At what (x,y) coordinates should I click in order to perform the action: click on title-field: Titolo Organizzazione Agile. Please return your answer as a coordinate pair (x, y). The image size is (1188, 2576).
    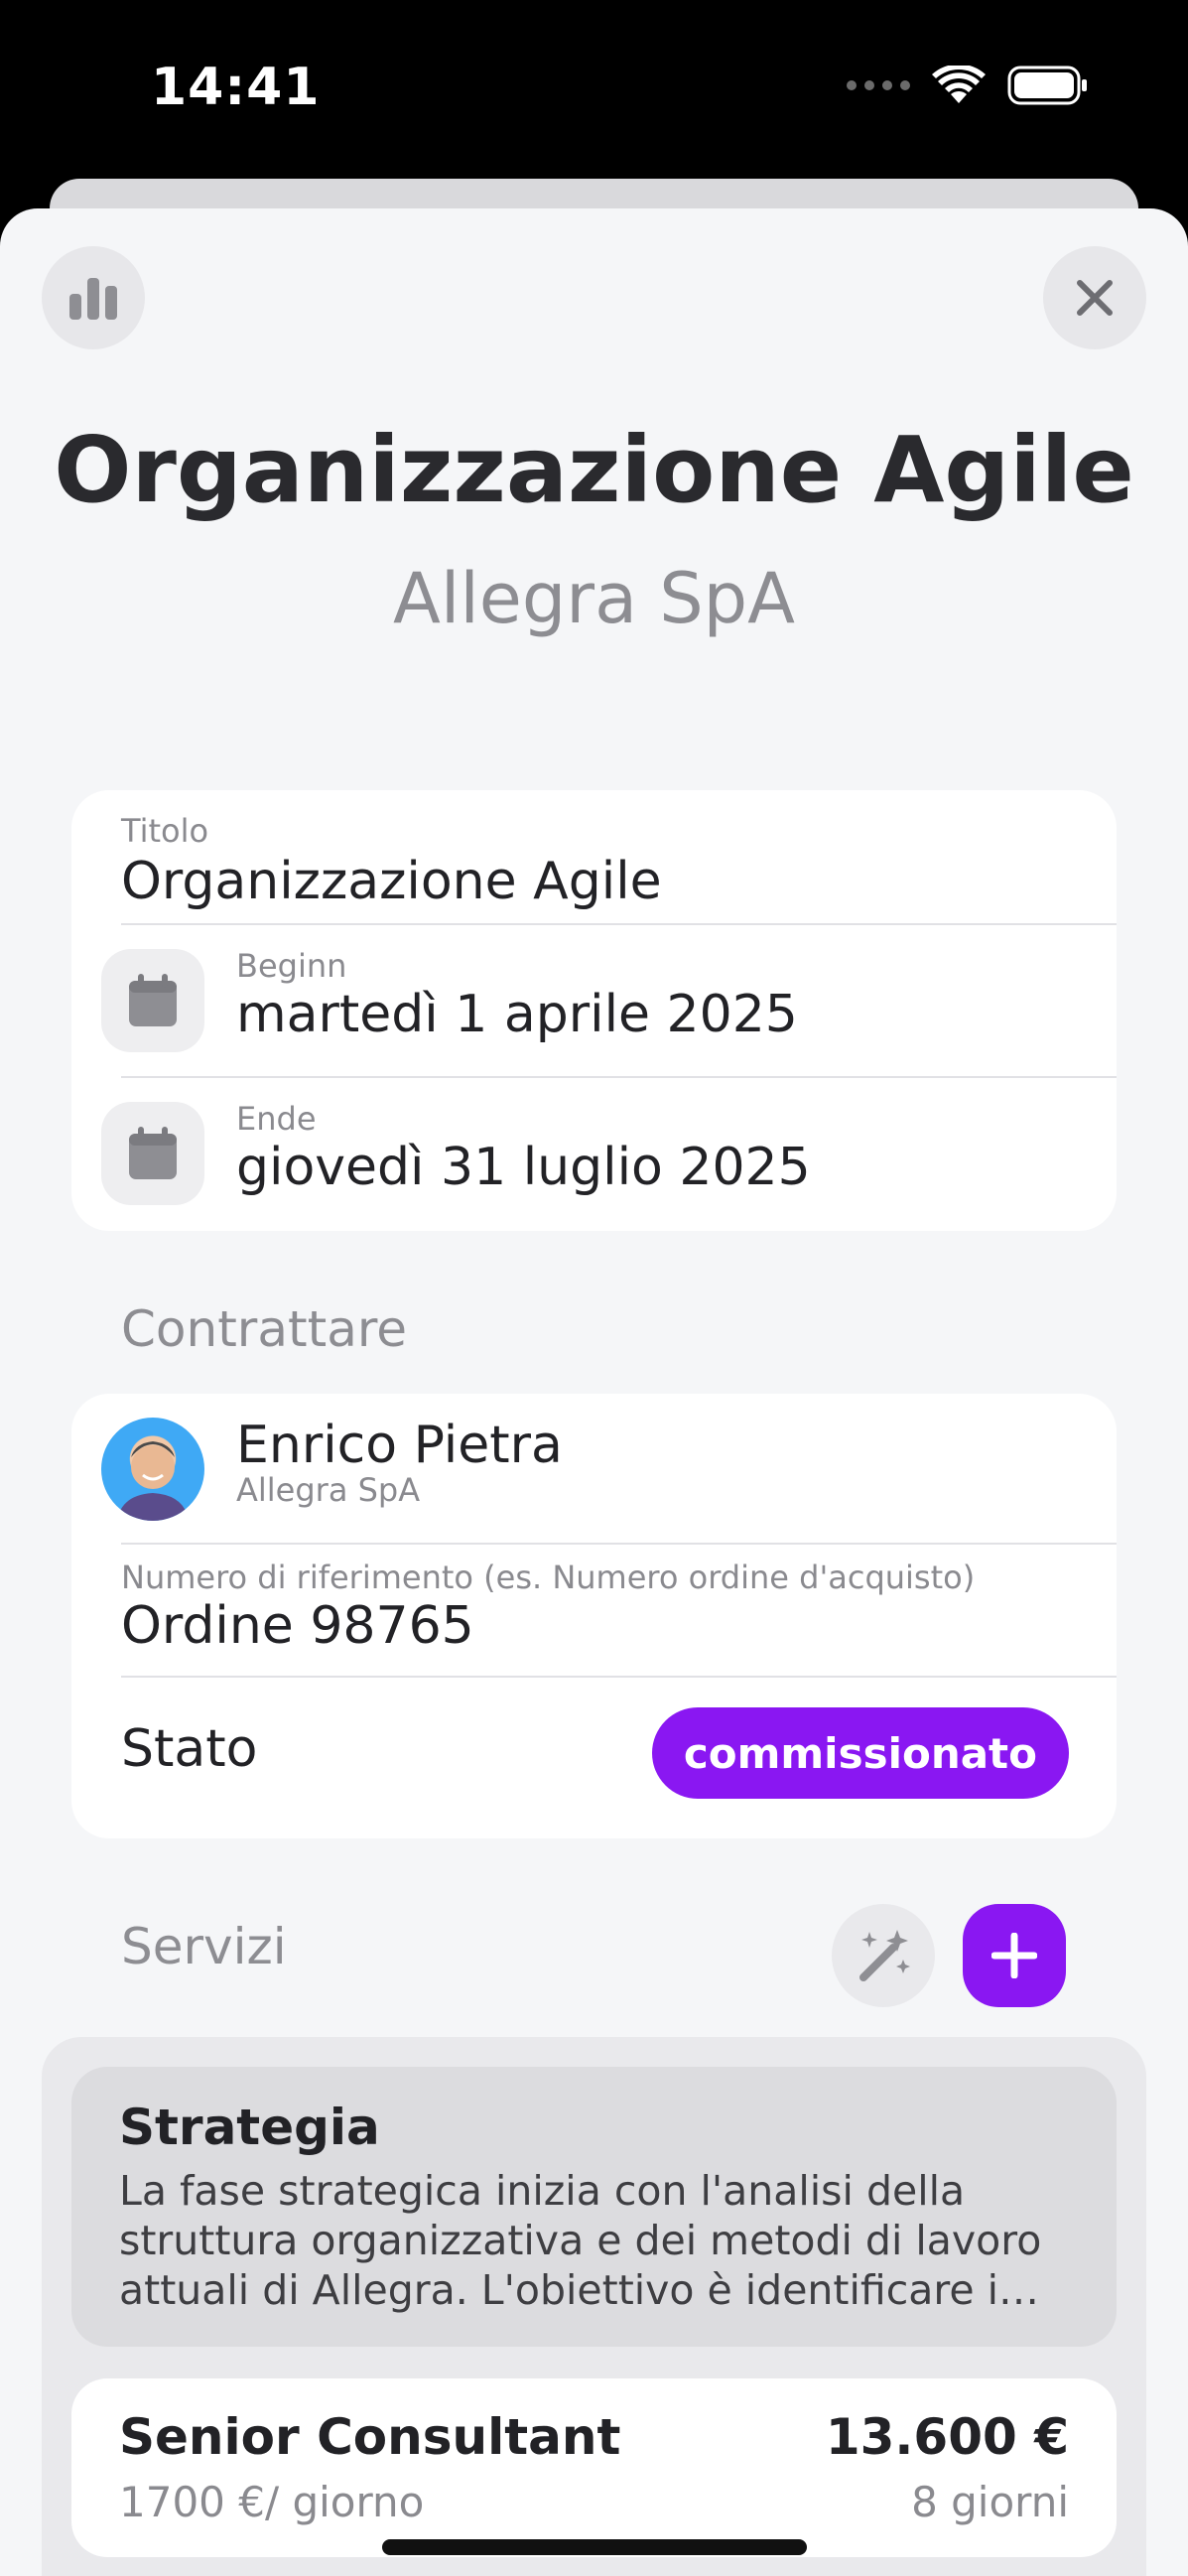
    Looking at the image, I should click on (607, 861).